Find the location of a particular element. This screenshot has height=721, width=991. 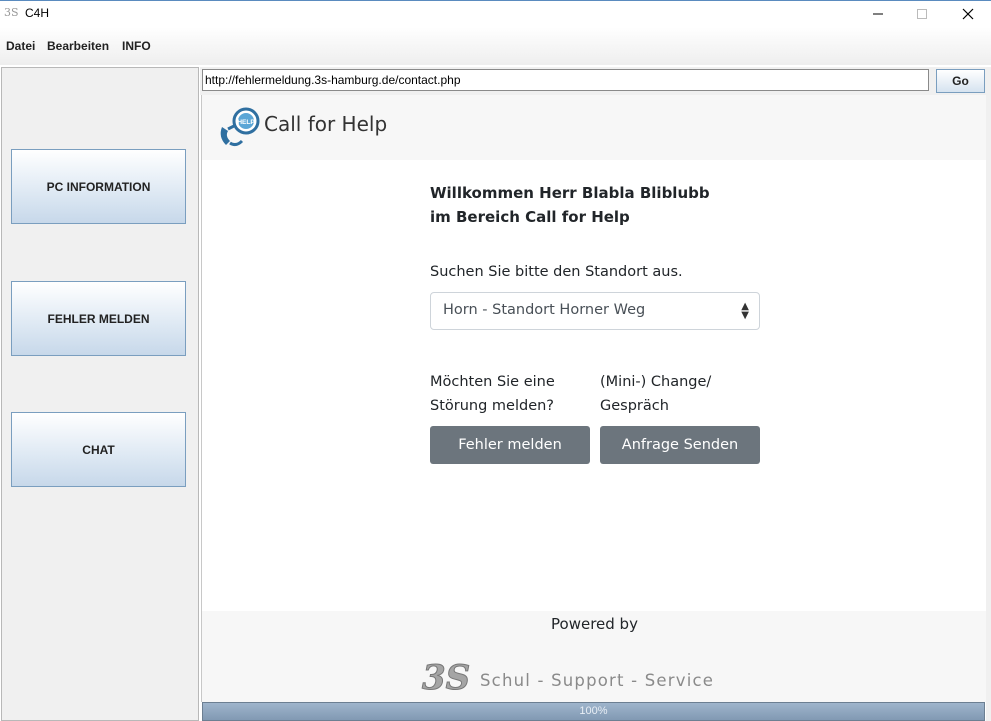

change-prompt-line-1: (Mini-) Change/ is located at coordinates (656, 382).